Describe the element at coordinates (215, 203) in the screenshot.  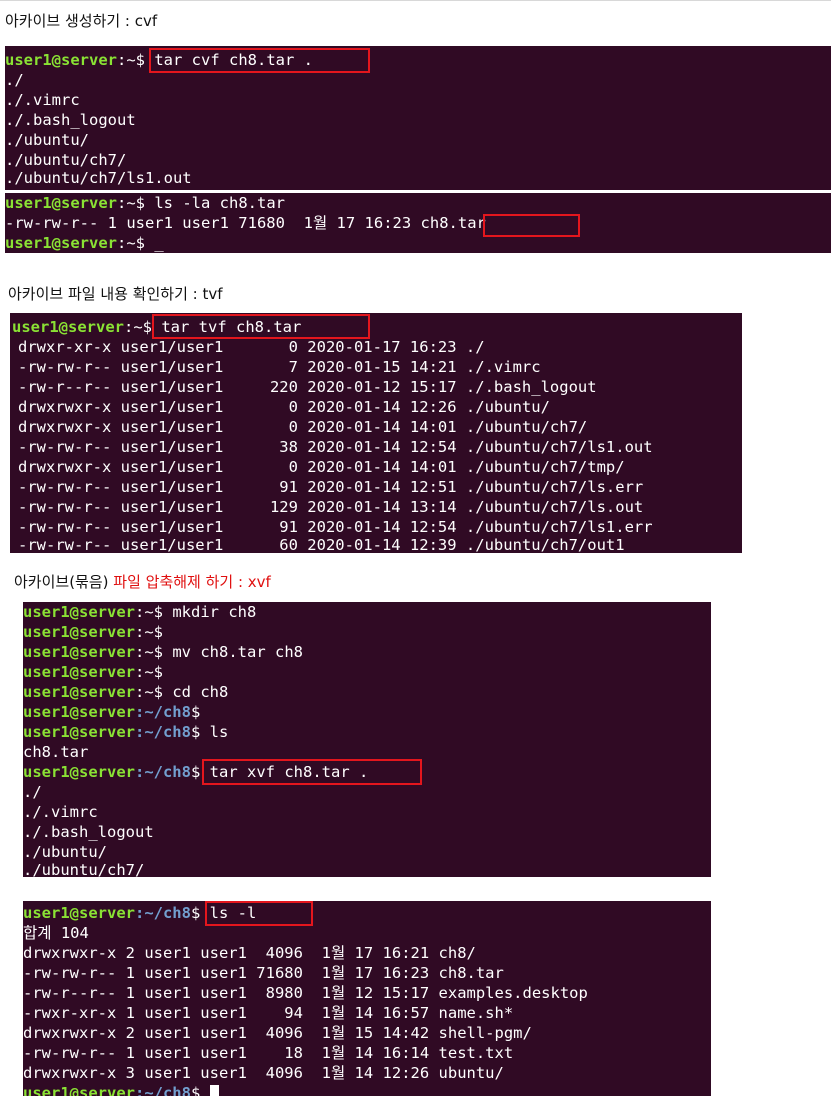
I see `command-text: ls -la ch8.tar` at that location.